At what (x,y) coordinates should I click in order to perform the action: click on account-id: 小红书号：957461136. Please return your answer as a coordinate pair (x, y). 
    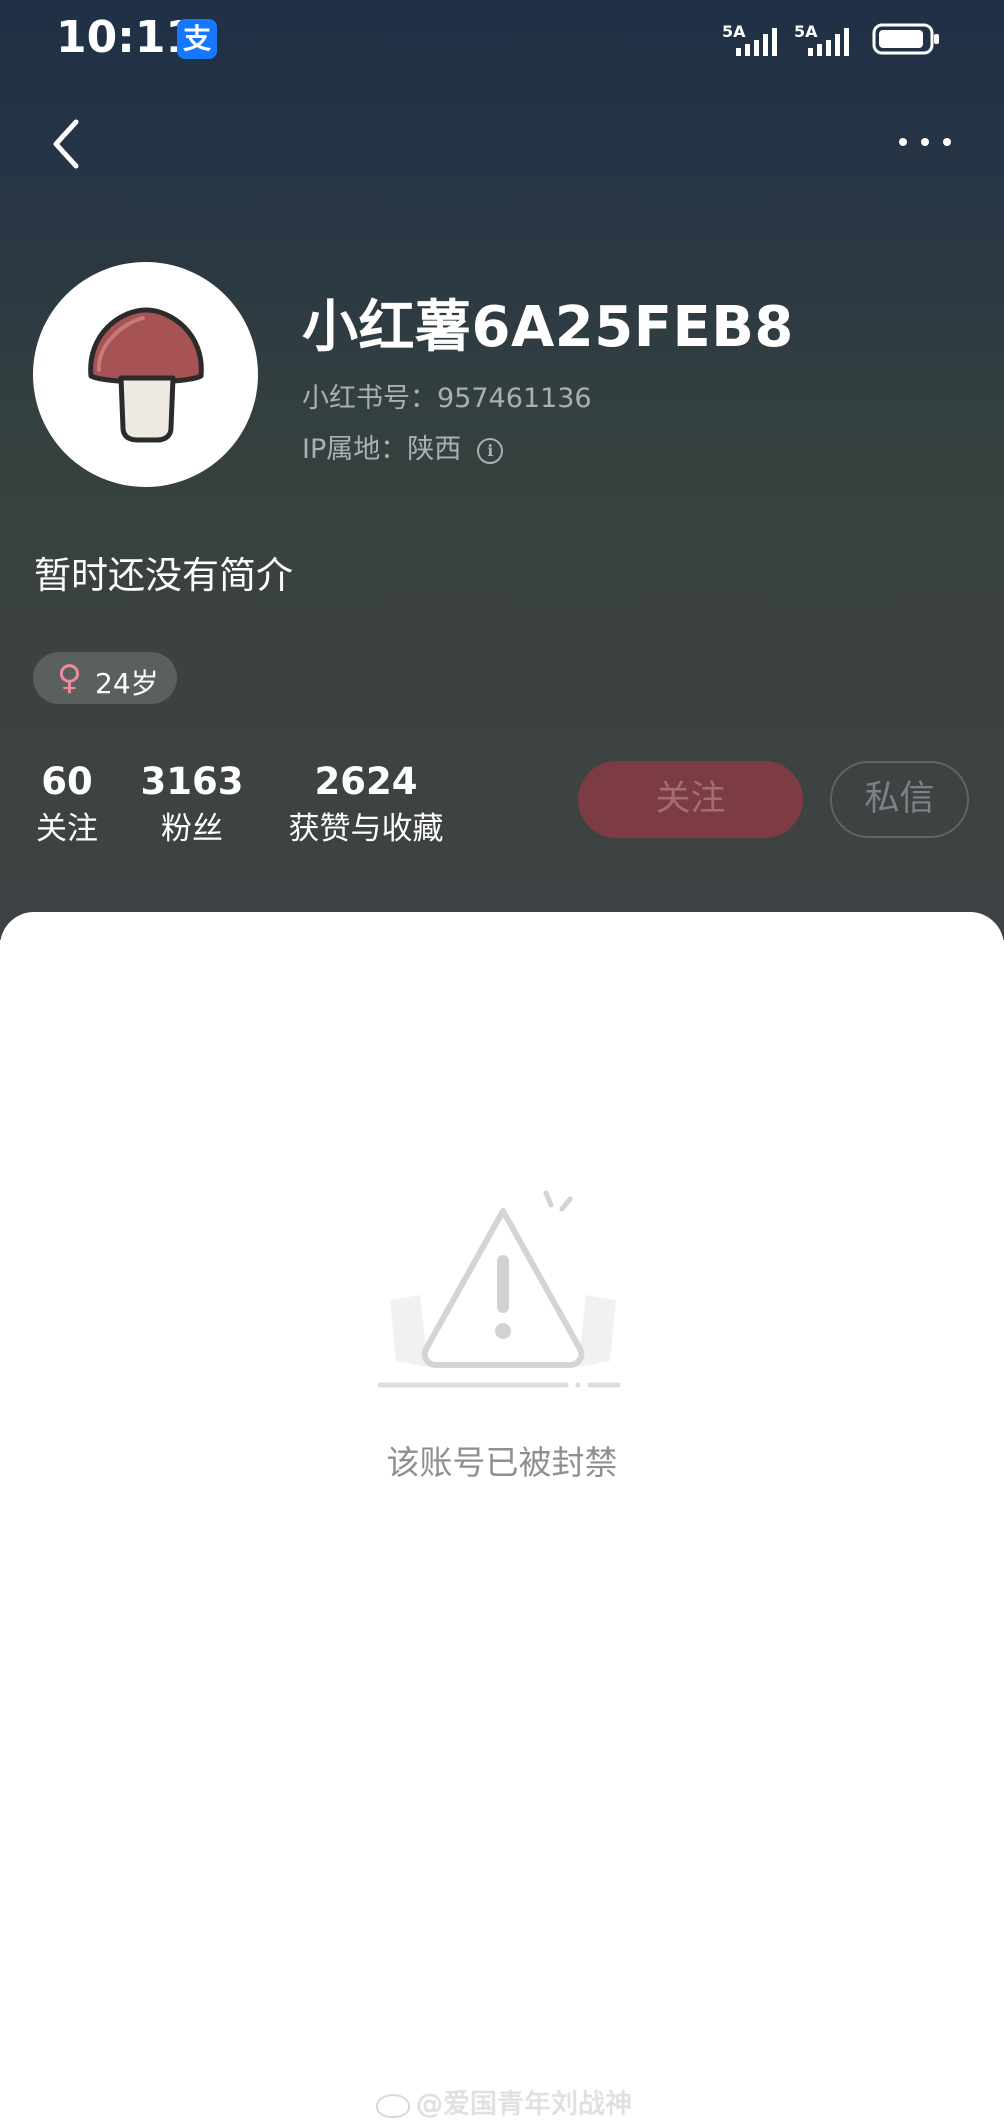
    Looking at the image, I should click on (447, 398).